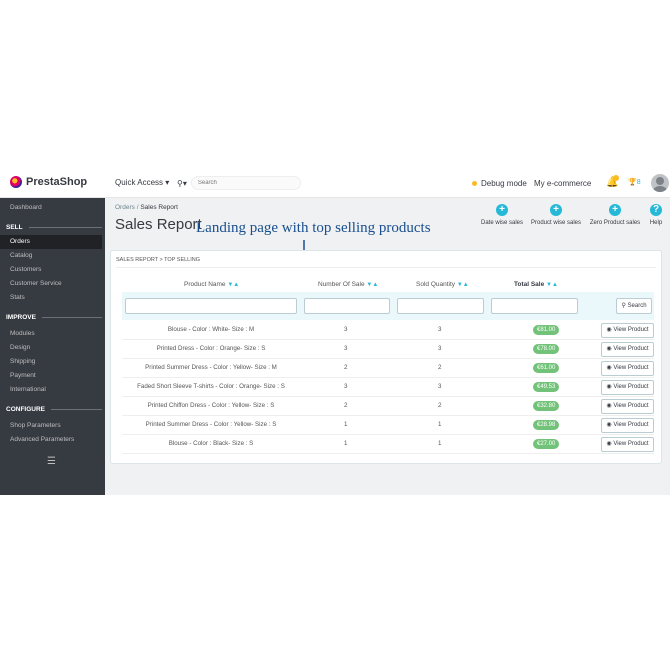 The width and height of the screenshot is (670, 670). Describe the element at coordinates (546, 368) in the screenshot. I see `total-sale-badge: €61.00` at that location.